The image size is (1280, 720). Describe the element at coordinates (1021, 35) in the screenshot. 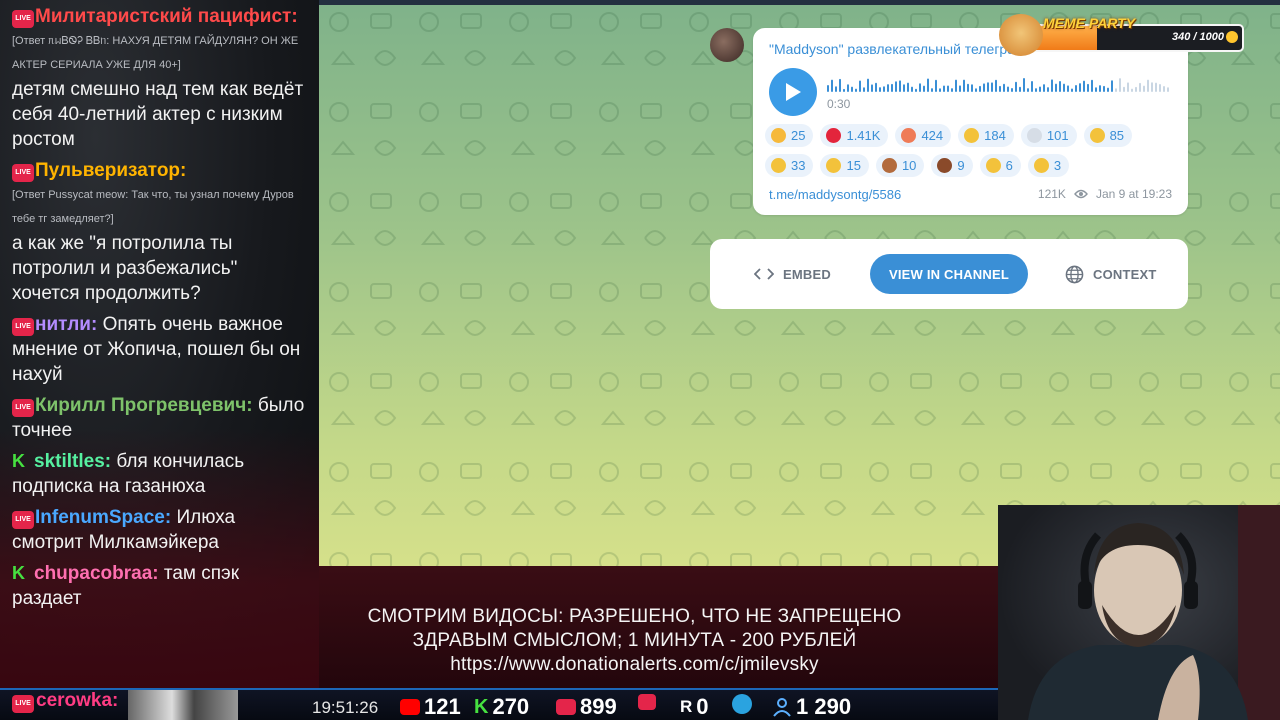

I see `doge-icon` at that location.